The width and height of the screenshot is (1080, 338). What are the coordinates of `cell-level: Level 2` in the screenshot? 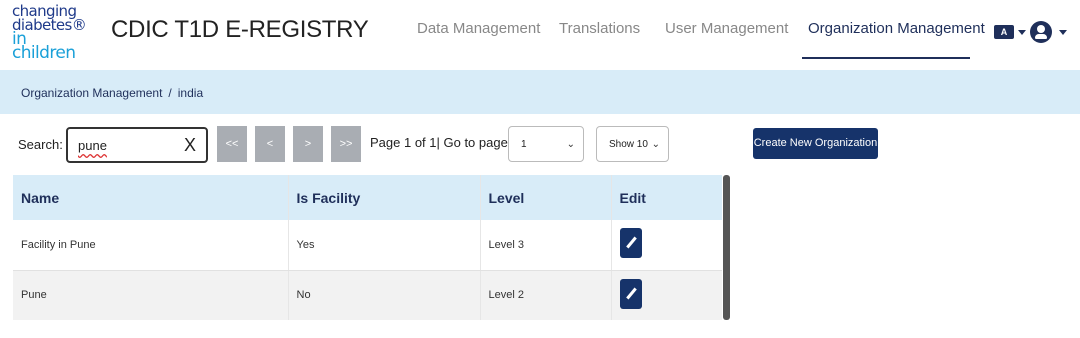 It's located at (545, 295).